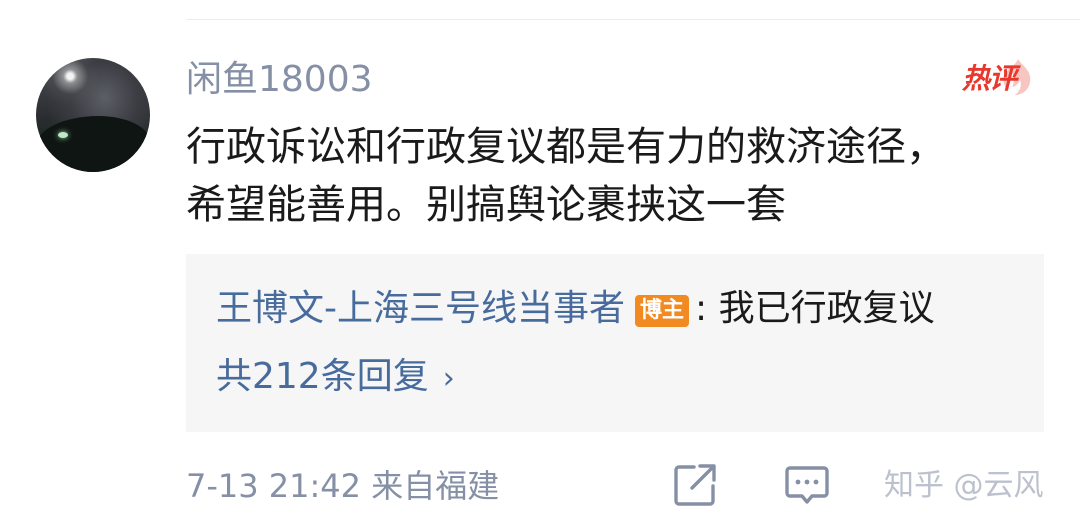  I want to click on avatar-light, so click(63, 135).